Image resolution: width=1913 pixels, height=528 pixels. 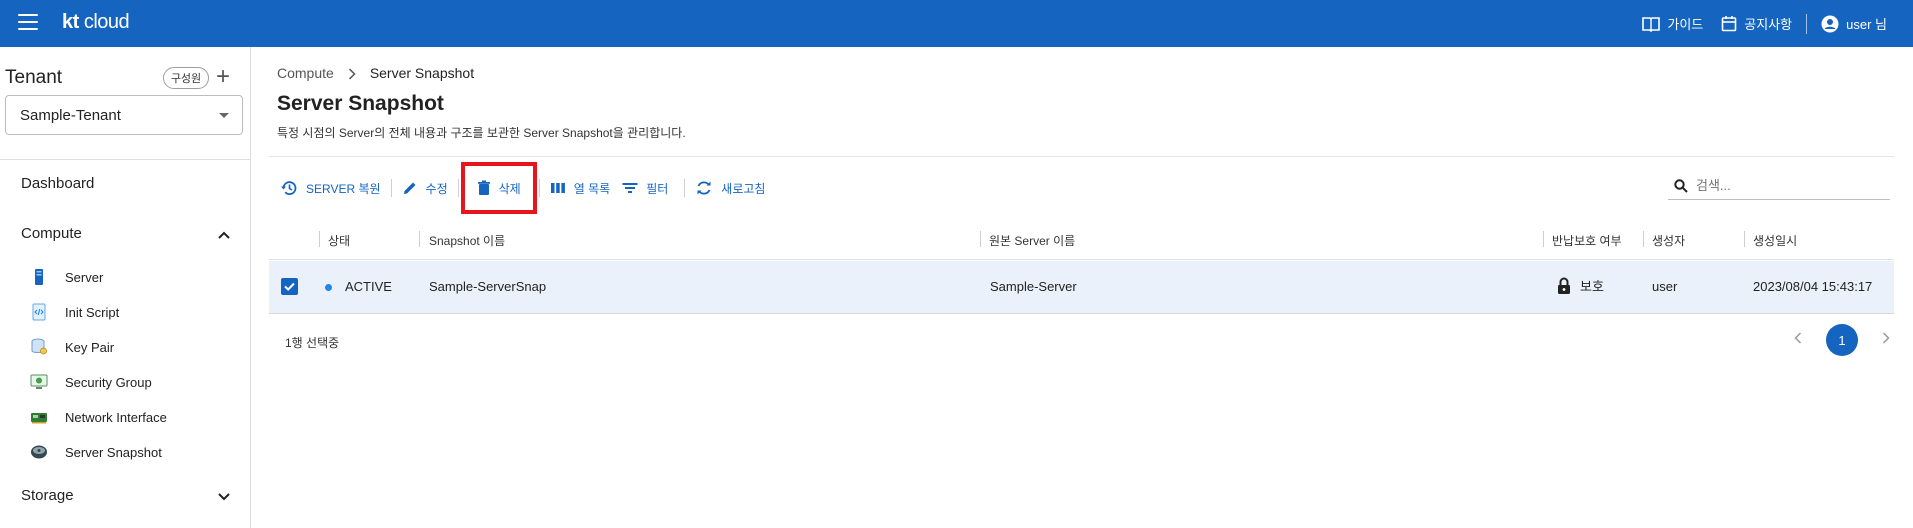 I want to click on search-input, so click(x=1781, y=185).